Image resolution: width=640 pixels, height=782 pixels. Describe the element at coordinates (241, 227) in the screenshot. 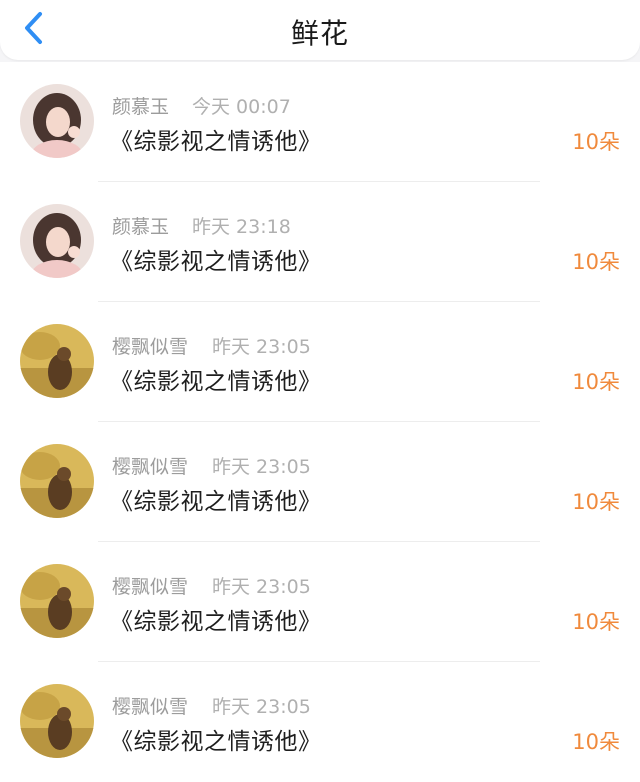

I see `timestamp: 昨天 23:18` at that location.